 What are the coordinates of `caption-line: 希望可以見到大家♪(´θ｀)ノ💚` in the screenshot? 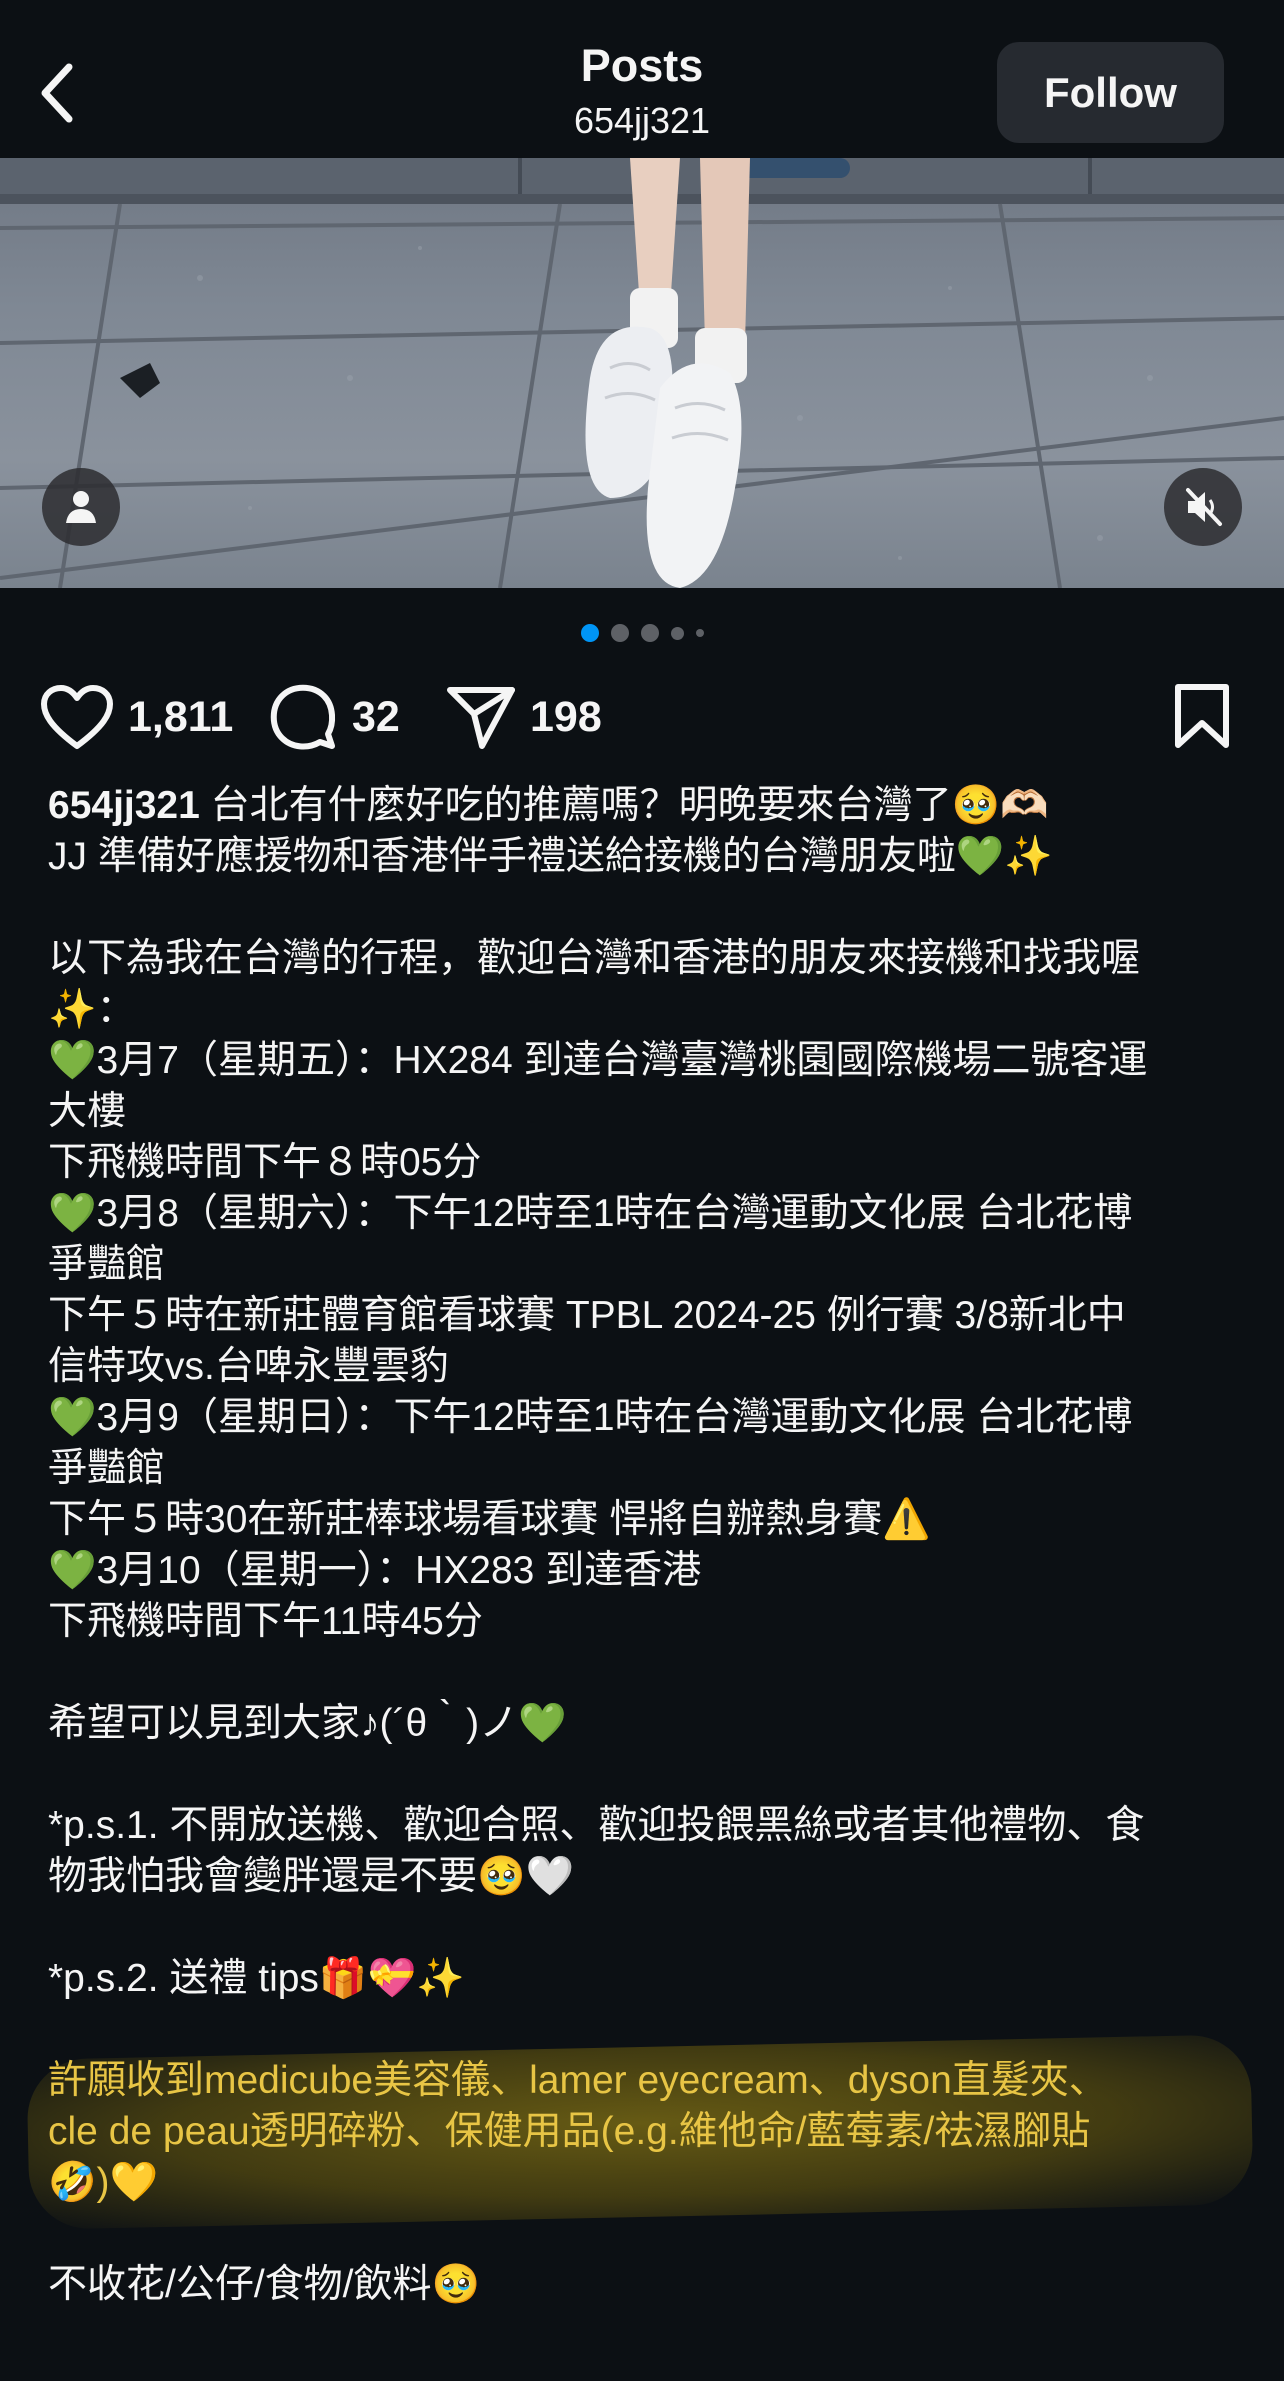 It's located at (307, 1723).